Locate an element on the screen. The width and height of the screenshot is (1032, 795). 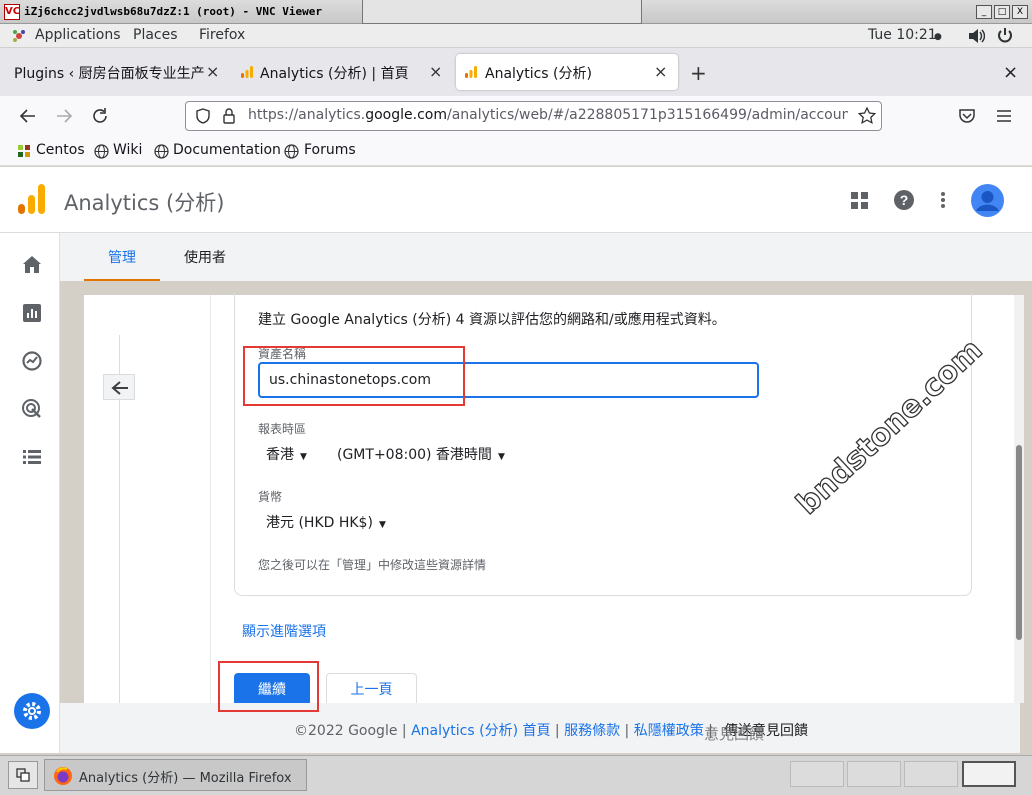
timezone-country-value: 香港 is located at coordinates (280, 455).